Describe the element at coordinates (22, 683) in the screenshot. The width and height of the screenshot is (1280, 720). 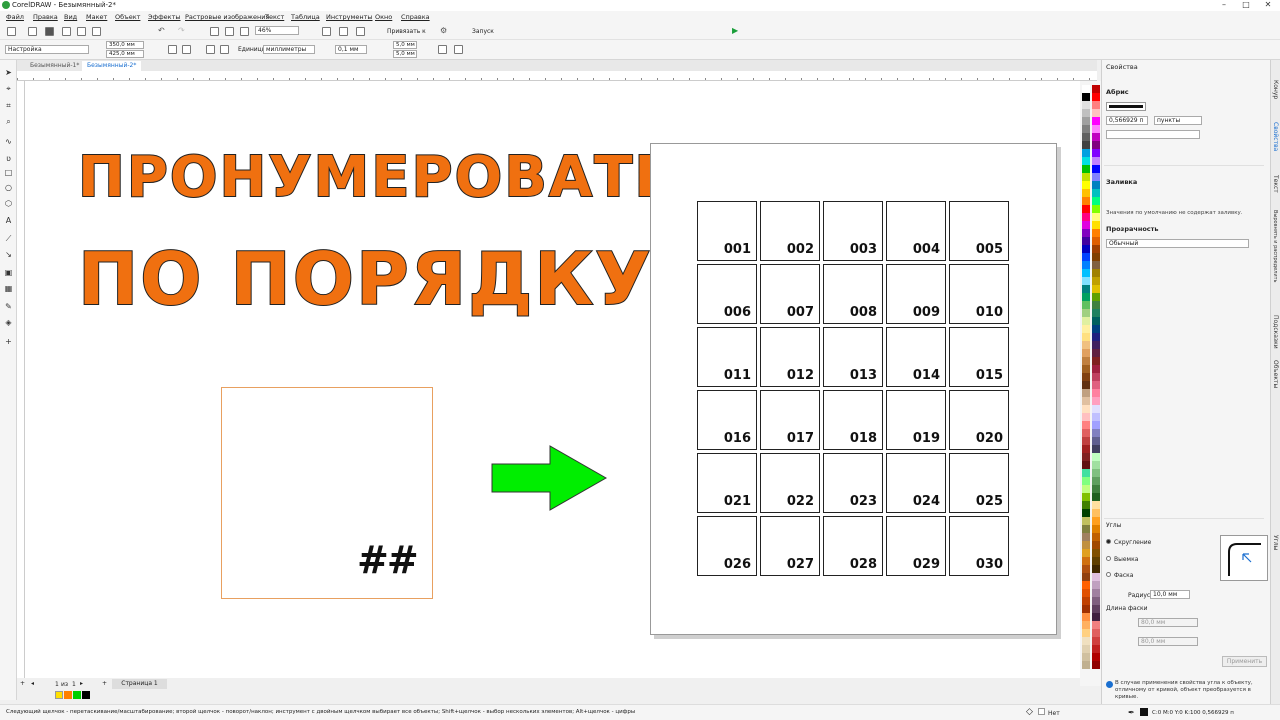
I see `first-page-icon: +` at that location.